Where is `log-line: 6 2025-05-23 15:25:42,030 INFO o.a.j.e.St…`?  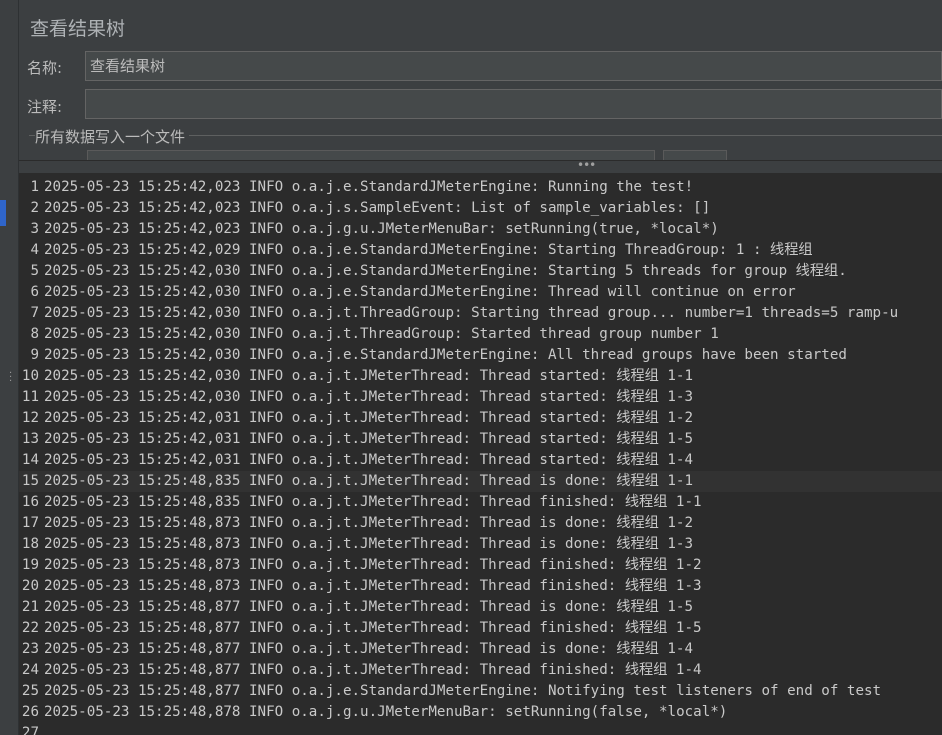 log-line: 6 2025-05-23 15:25:42,030 INFO o.a.j.e.St… is located at coordinates (480, 292).